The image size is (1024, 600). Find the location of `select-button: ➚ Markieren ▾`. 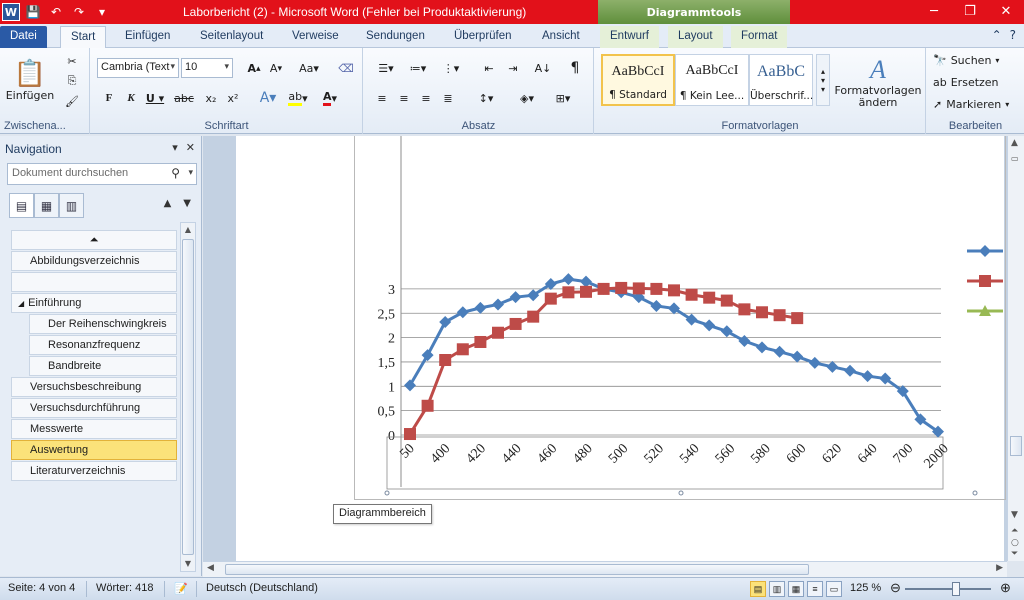

select-button: ➚ Markieren ▾ is located at coordinates (971, 104).